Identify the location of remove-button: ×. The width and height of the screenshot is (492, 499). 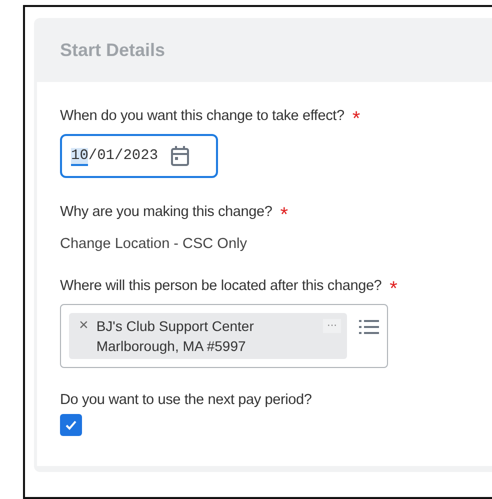
(83, 326).